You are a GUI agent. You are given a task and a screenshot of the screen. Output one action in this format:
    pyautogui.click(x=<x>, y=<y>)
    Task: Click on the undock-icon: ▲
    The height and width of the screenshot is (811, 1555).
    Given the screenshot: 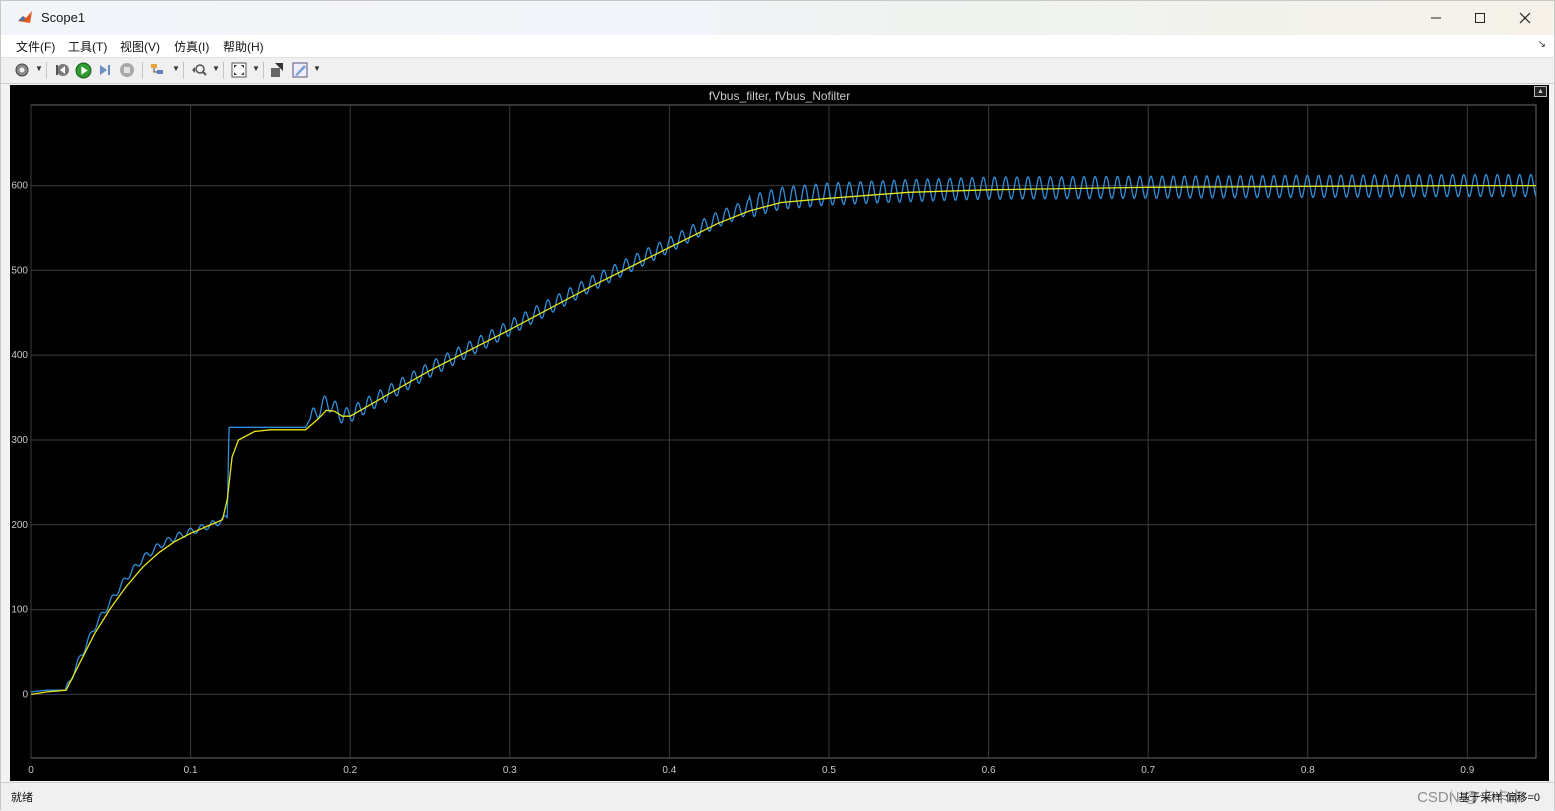 What is the action you would take?
    pyautogui.click(x=1540, y=91)
    